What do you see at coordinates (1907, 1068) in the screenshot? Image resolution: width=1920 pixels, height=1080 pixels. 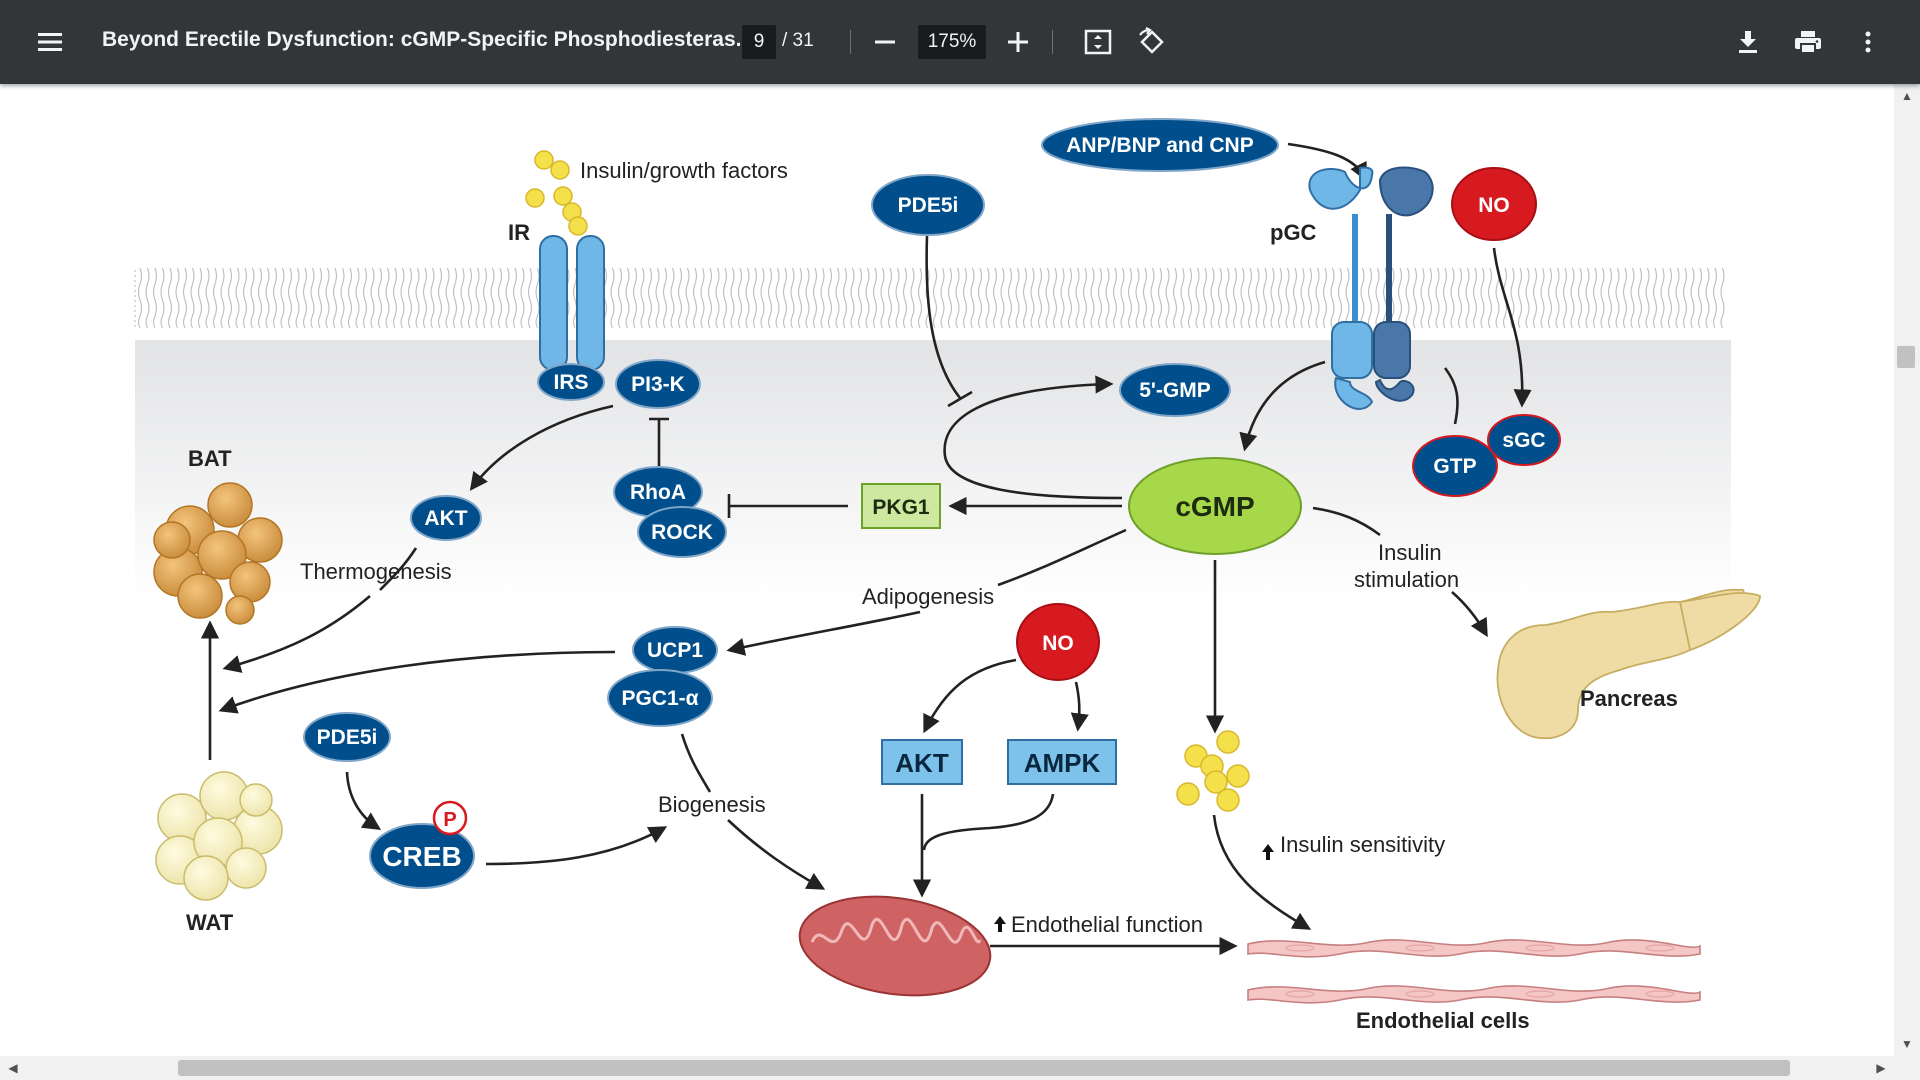 I see `scrollbar-corner` at bounding box center [1907, 1068].